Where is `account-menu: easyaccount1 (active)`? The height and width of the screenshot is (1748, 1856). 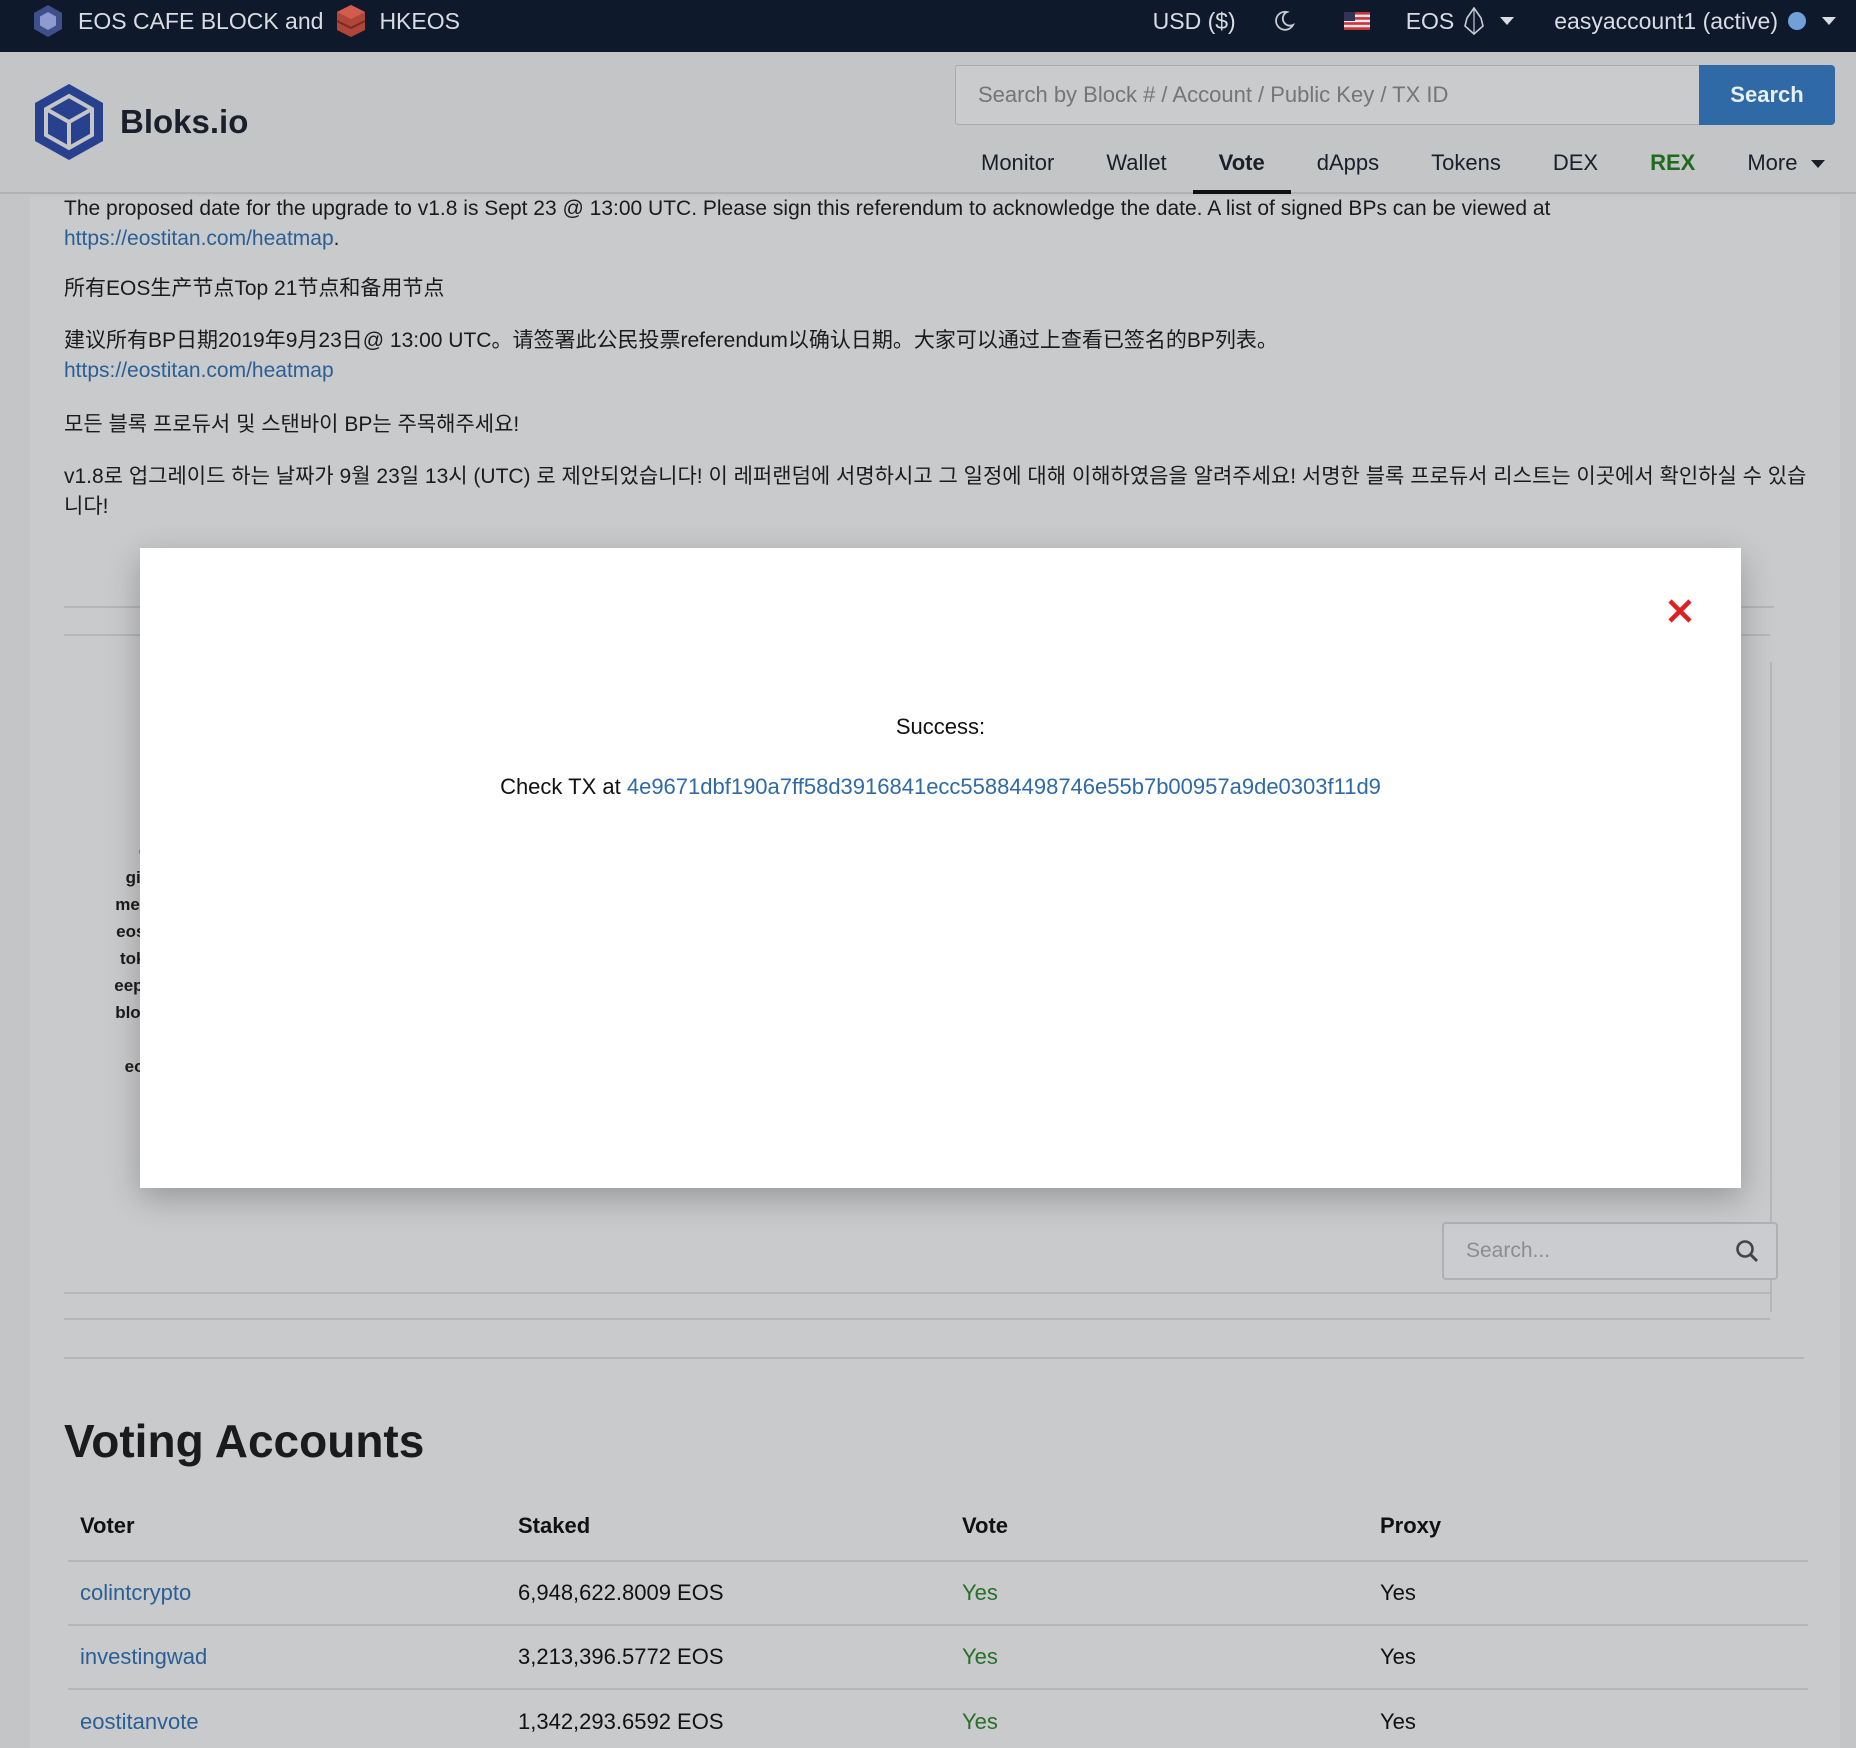 account-menu: easyaccount1 (active) is located at coordinates (1695, 21).